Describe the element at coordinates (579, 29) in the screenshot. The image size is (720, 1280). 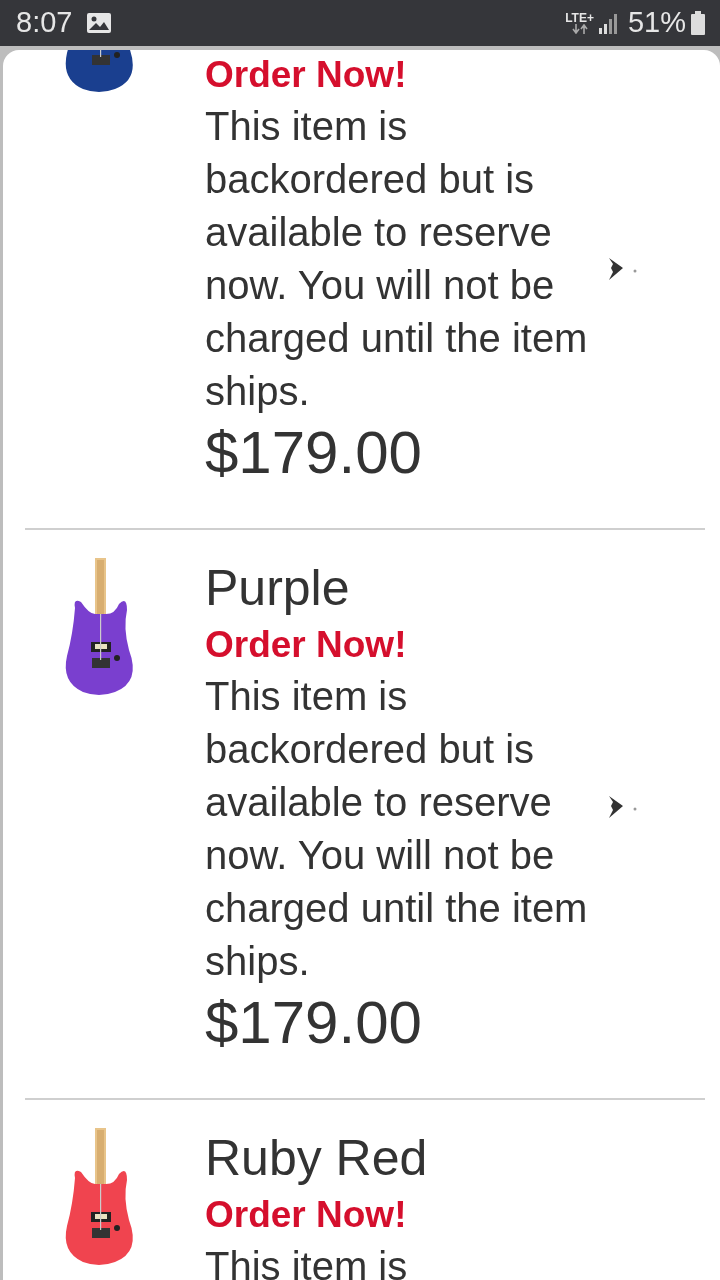
I see `data-arrows-icon` at that location.